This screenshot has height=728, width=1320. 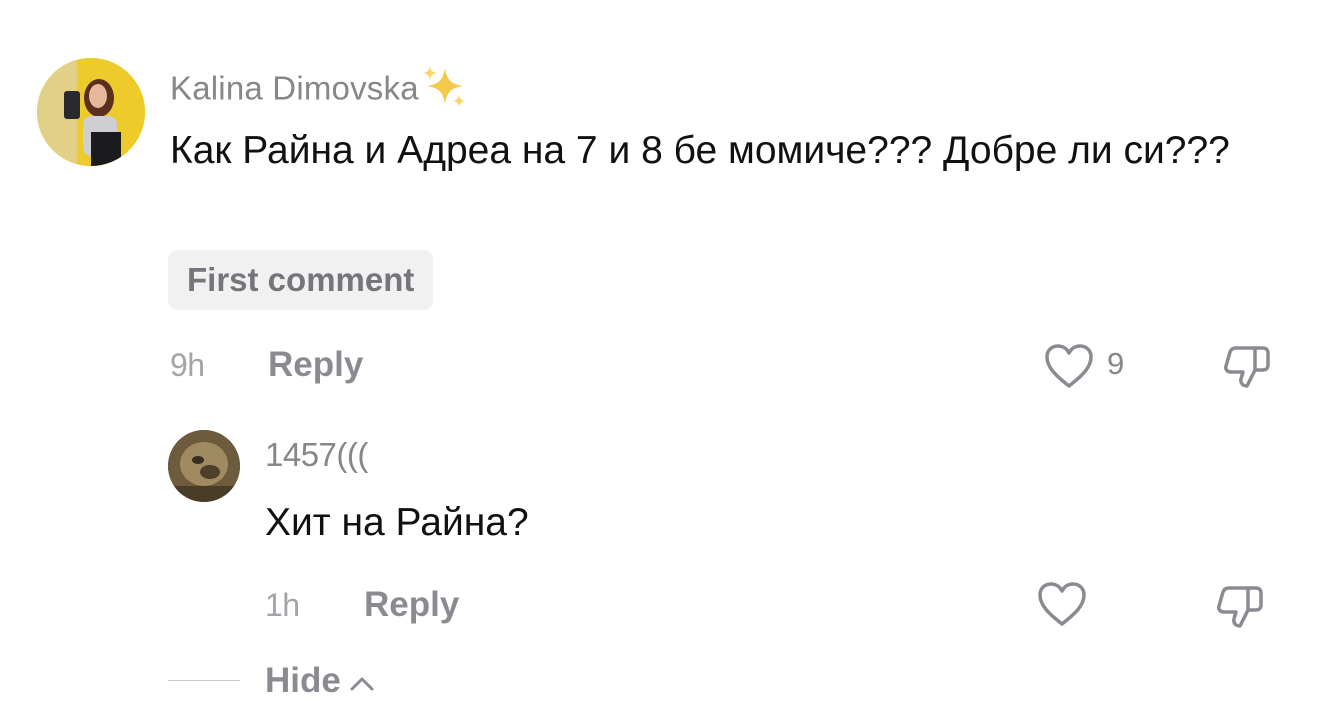 I want to click on username-text: Kalina Dimovska, so click(x=294, y=88).